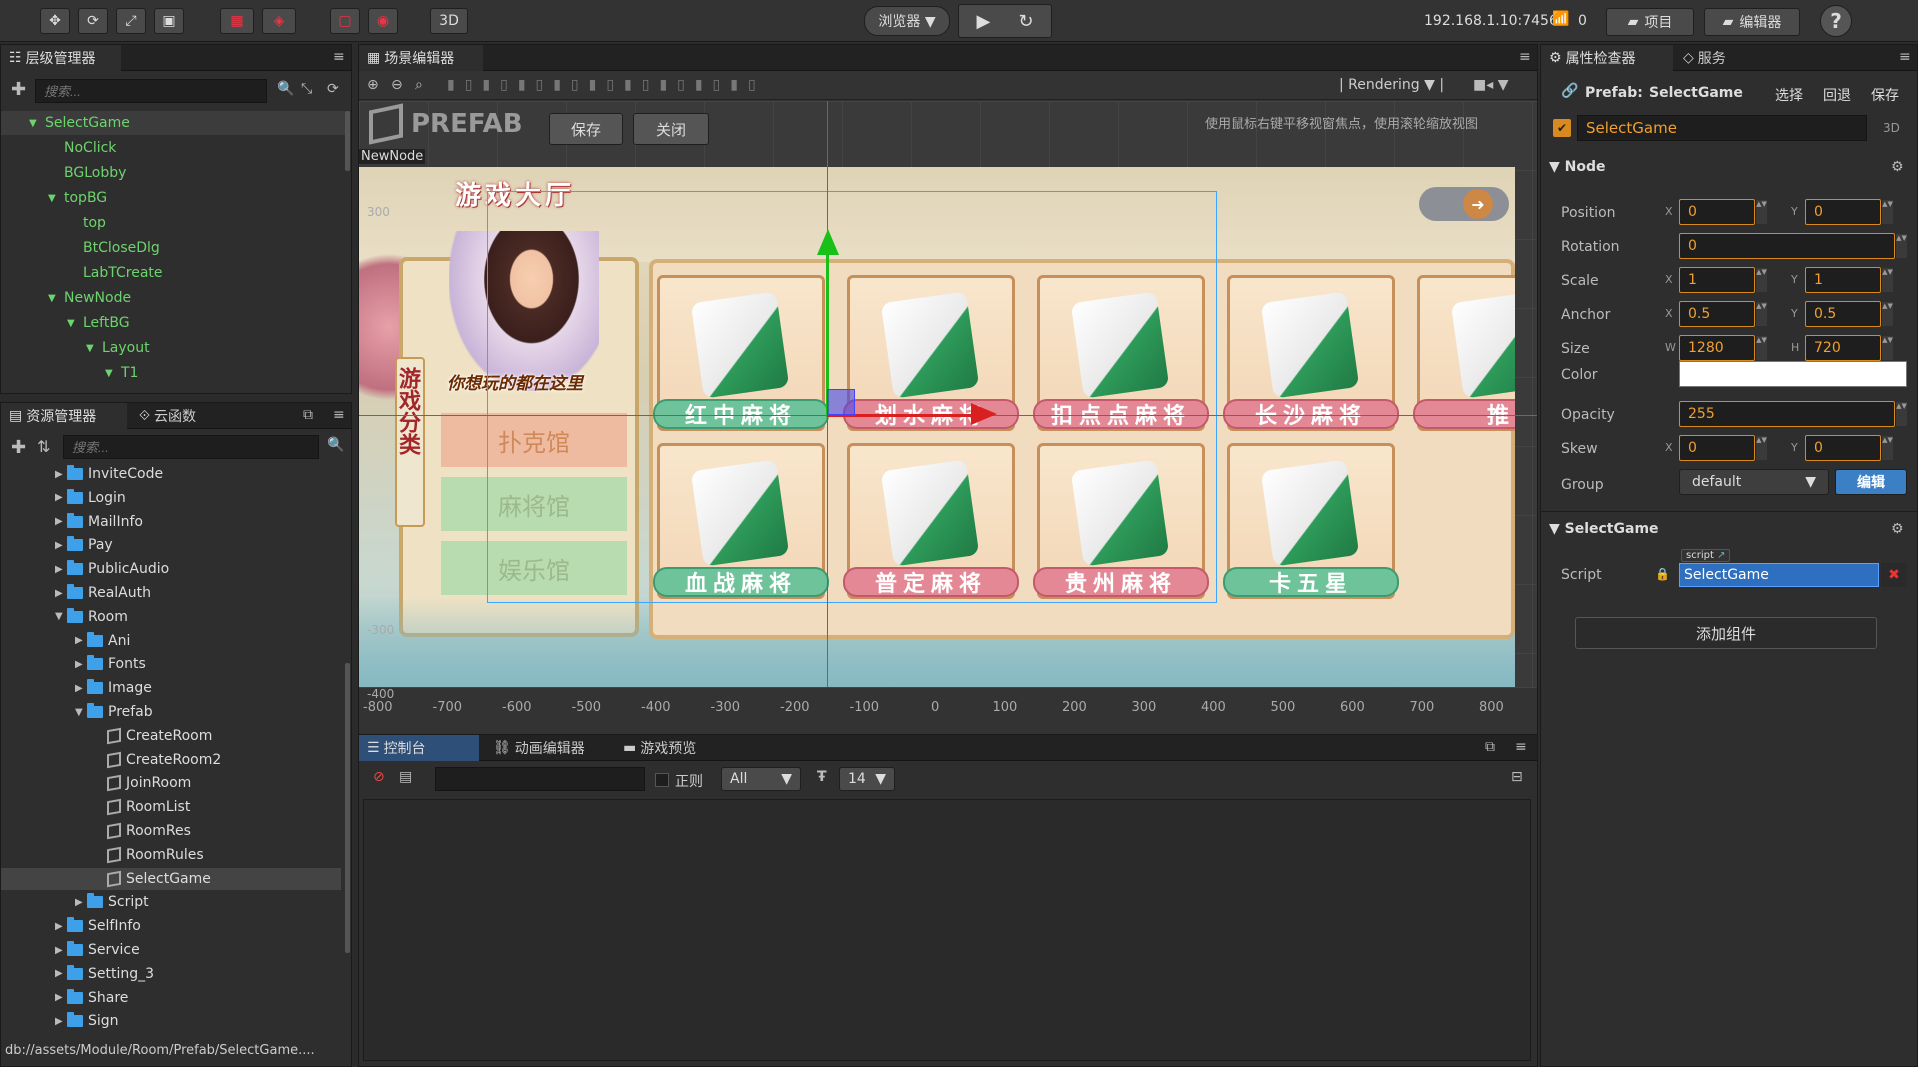 The width and height of the screenshot is (1918, 1067). Describe the element at coordinates (115, 273) in the screenshot. I see `hierarchy-node: LabTCreate` at that location.